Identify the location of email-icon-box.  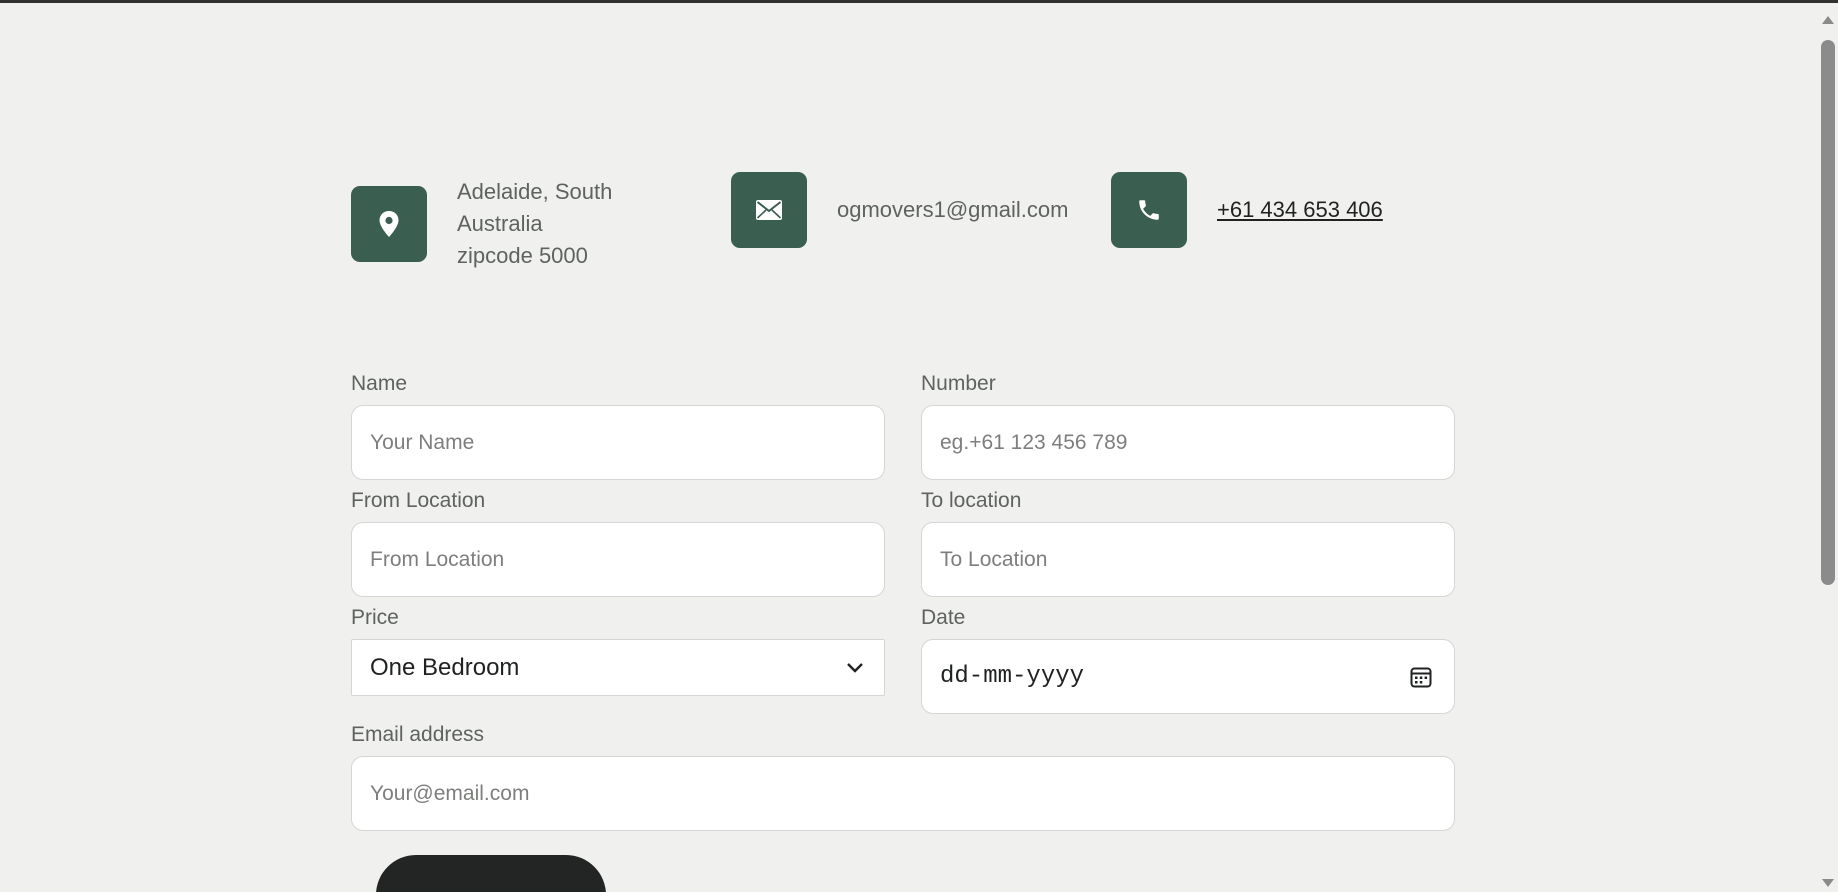
(769, 210).